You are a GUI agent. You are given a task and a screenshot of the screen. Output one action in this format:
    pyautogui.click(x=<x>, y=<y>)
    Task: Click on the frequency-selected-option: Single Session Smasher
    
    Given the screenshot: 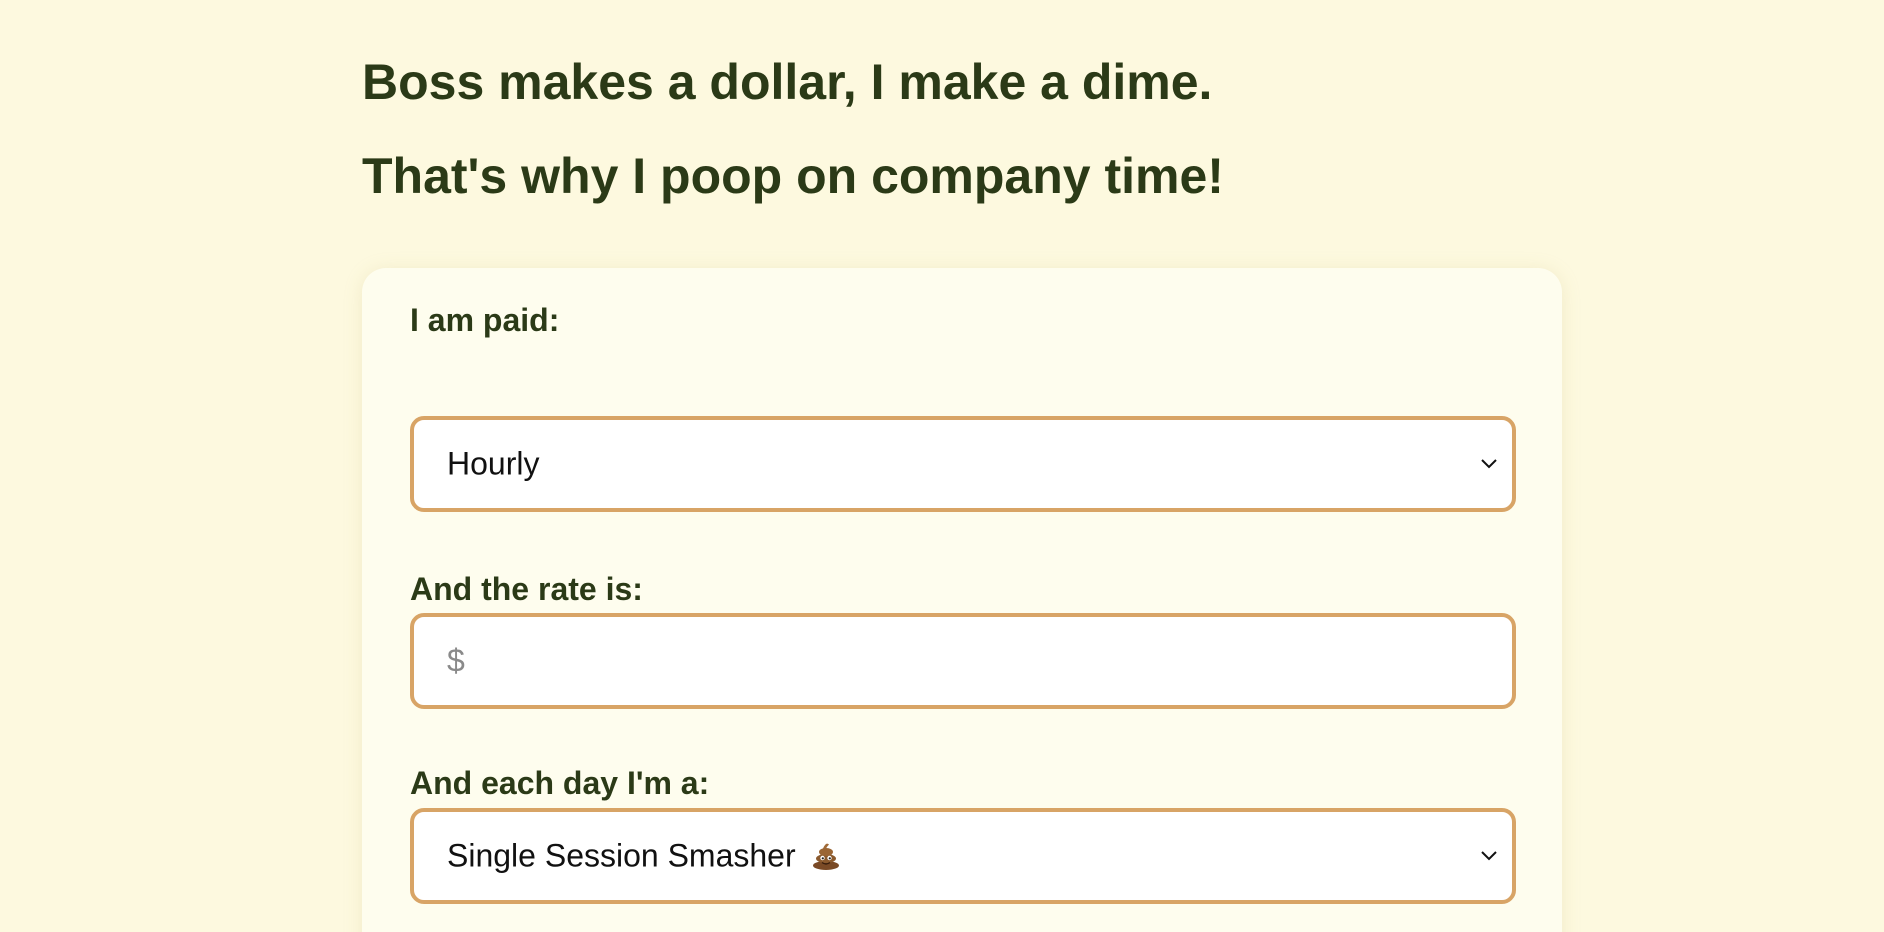 What is the action you would take?
    pyautogui.click(x=644, y=856)
    